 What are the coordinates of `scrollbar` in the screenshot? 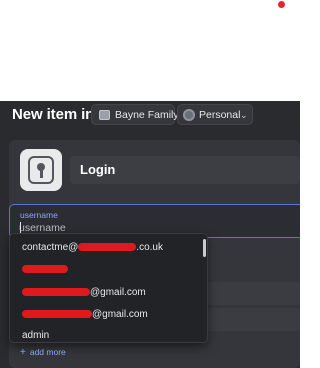 It's located at (204, 248).